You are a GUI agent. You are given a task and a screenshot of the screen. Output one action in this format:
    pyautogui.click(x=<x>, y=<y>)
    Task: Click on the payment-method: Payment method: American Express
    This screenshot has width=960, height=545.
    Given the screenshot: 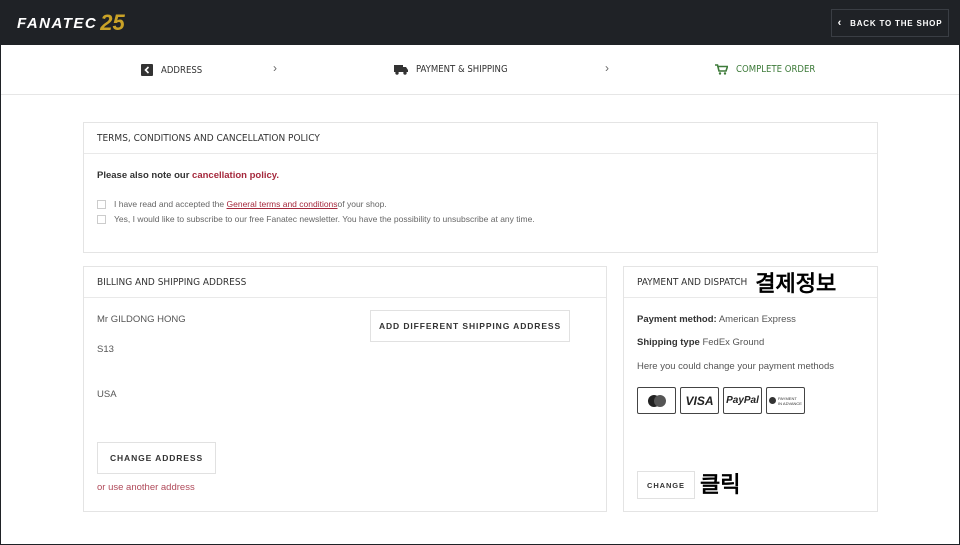 What is the action you would take?
    pyautogui.click(x=716, y=319)
    